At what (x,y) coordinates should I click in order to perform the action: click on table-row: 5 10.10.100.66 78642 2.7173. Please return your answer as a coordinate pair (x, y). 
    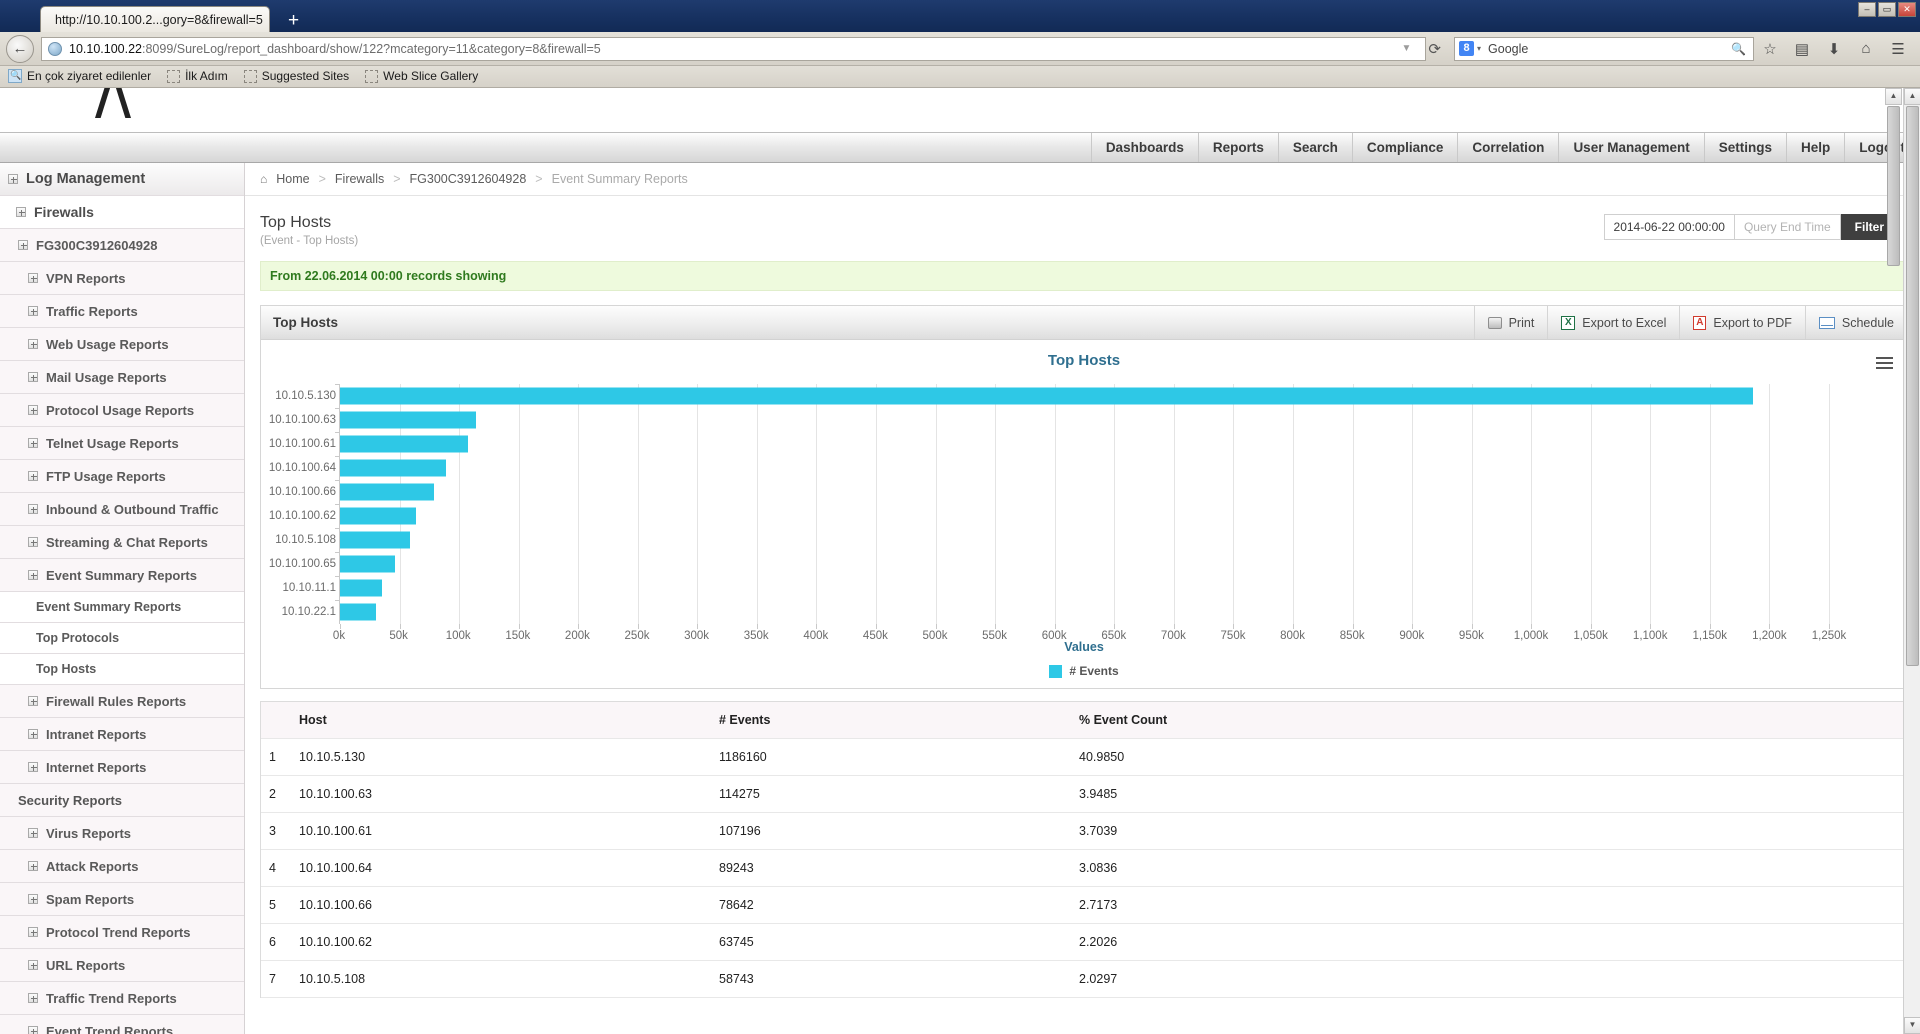
    Looking at the image, I should click on (1084, 906).